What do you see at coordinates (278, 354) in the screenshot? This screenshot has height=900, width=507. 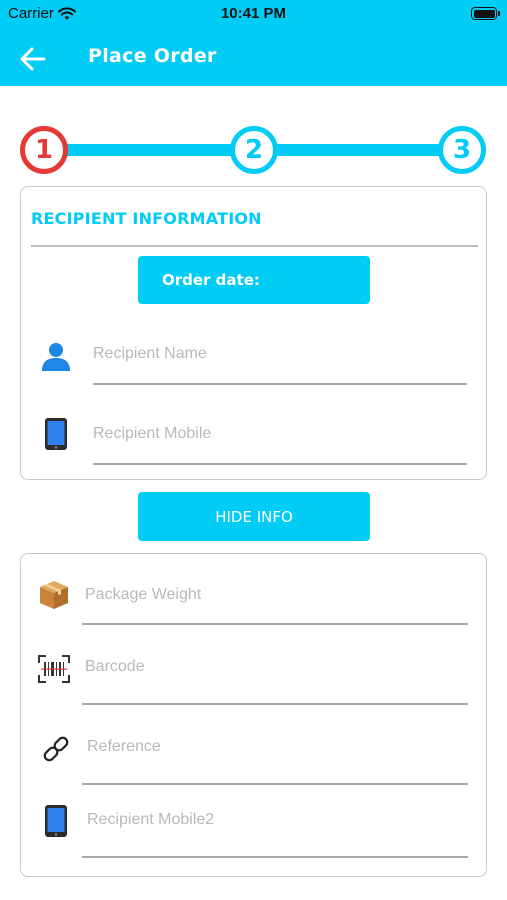 I see `recipient-name-input` at bounding box center [278, 354].